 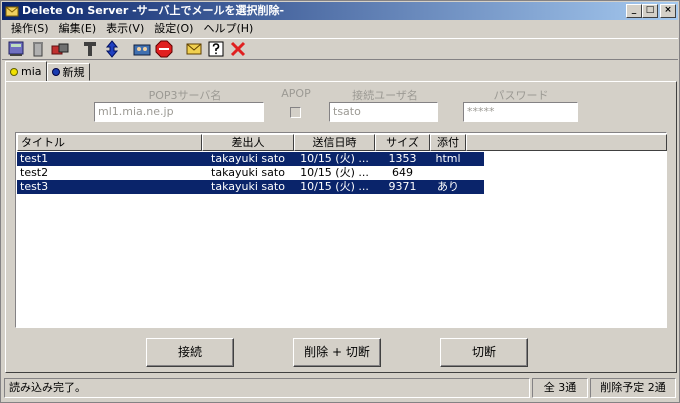 I want to click on apop-label: APOP, so click(x=296, y=93).